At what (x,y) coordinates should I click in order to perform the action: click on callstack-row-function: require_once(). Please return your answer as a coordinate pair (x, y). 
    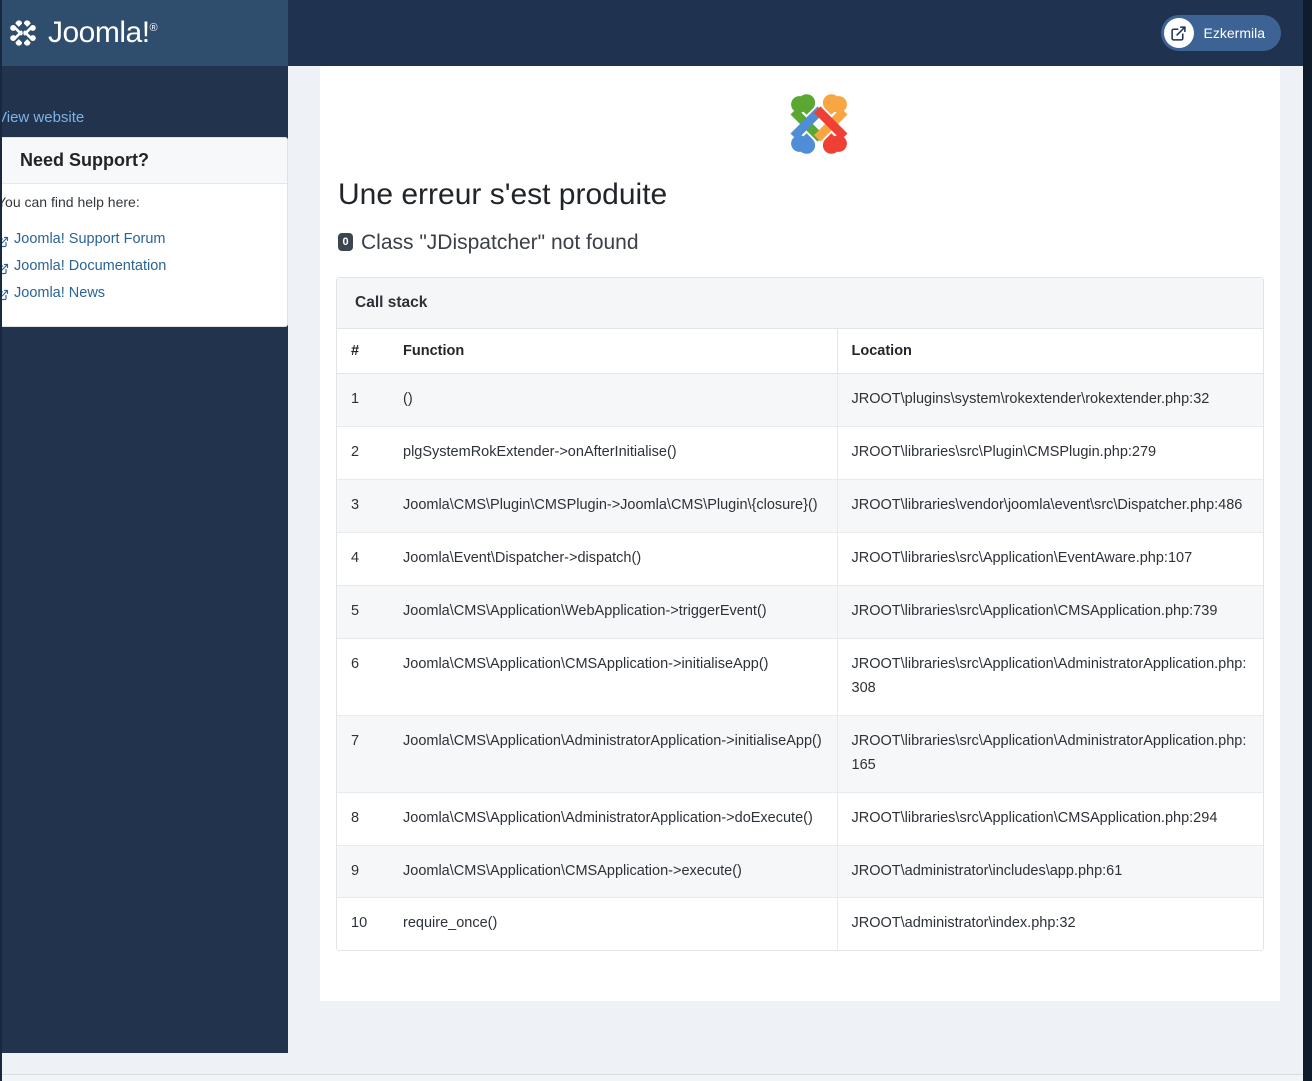
    Looking at the image, I should click on (613, 924).